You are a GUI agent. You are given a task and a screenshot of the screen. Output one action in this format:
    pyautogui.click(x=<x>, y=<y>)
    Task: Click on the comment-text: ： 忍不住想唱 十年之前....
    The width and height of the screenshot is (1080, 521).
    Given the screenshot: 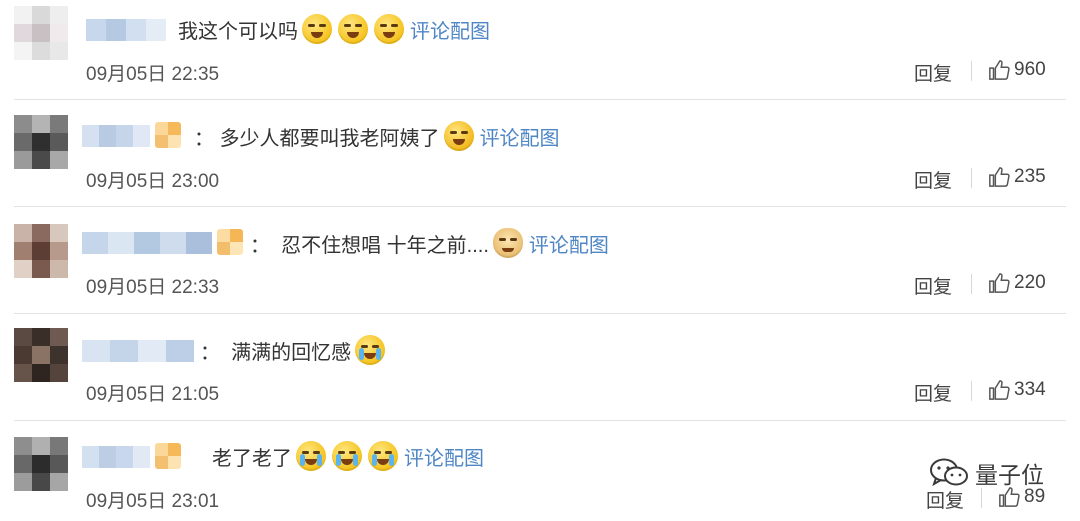 What is the action you would take?
    pyautogui.click(x=369, y=245)
    